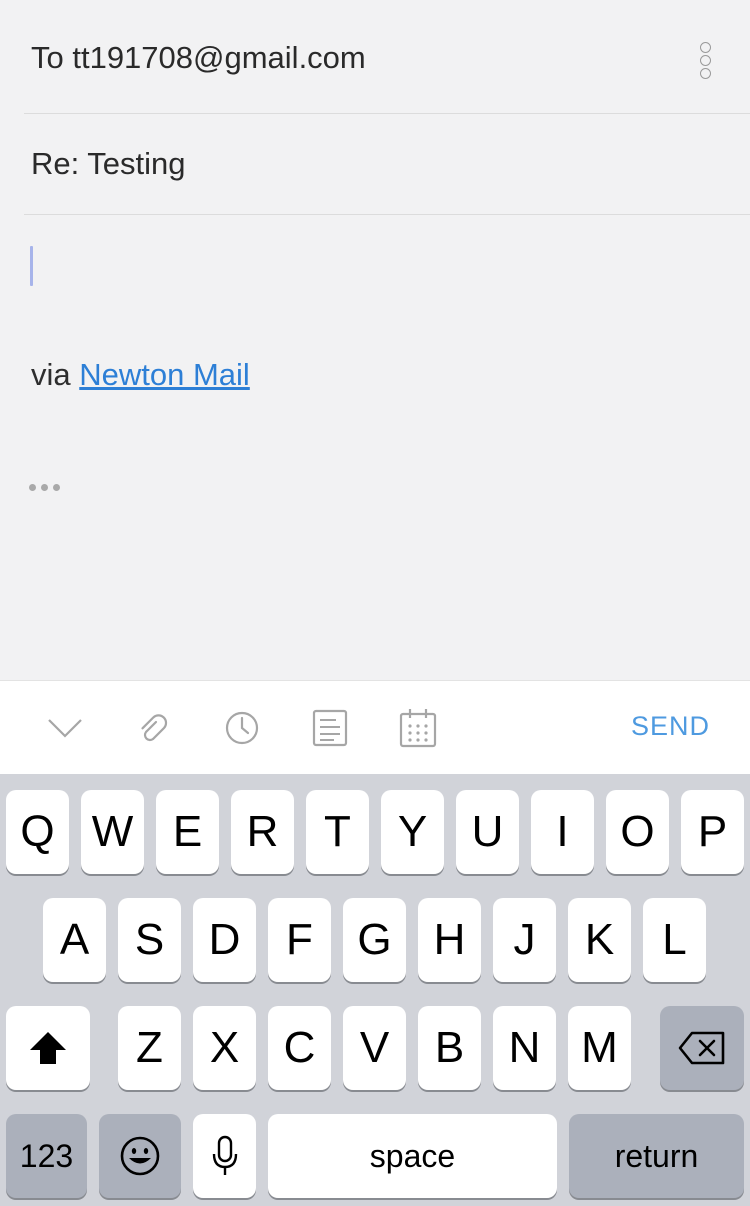 The width and height of the screenshot is (750, 1206). I want to click on shift-icon, so click(48, 1048).